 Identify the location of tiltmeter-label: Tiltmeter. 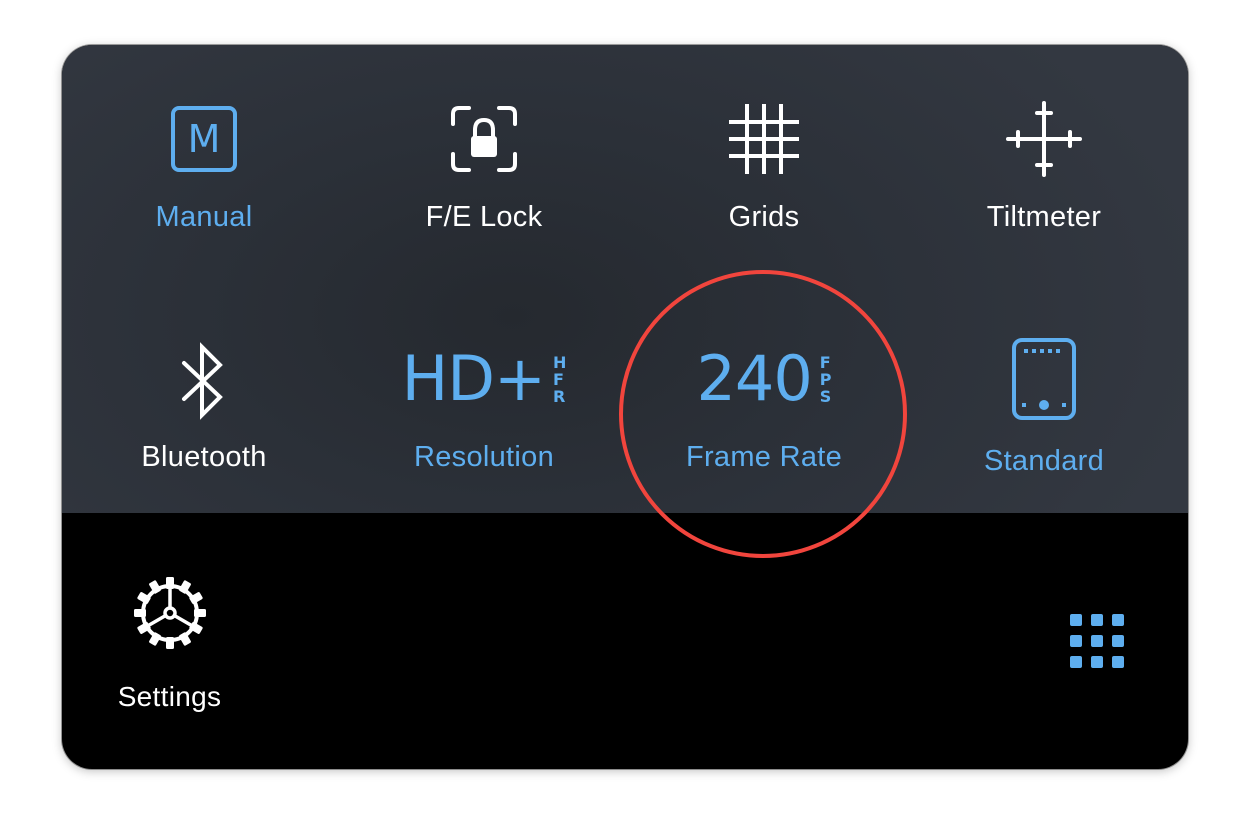
(1044, 217).